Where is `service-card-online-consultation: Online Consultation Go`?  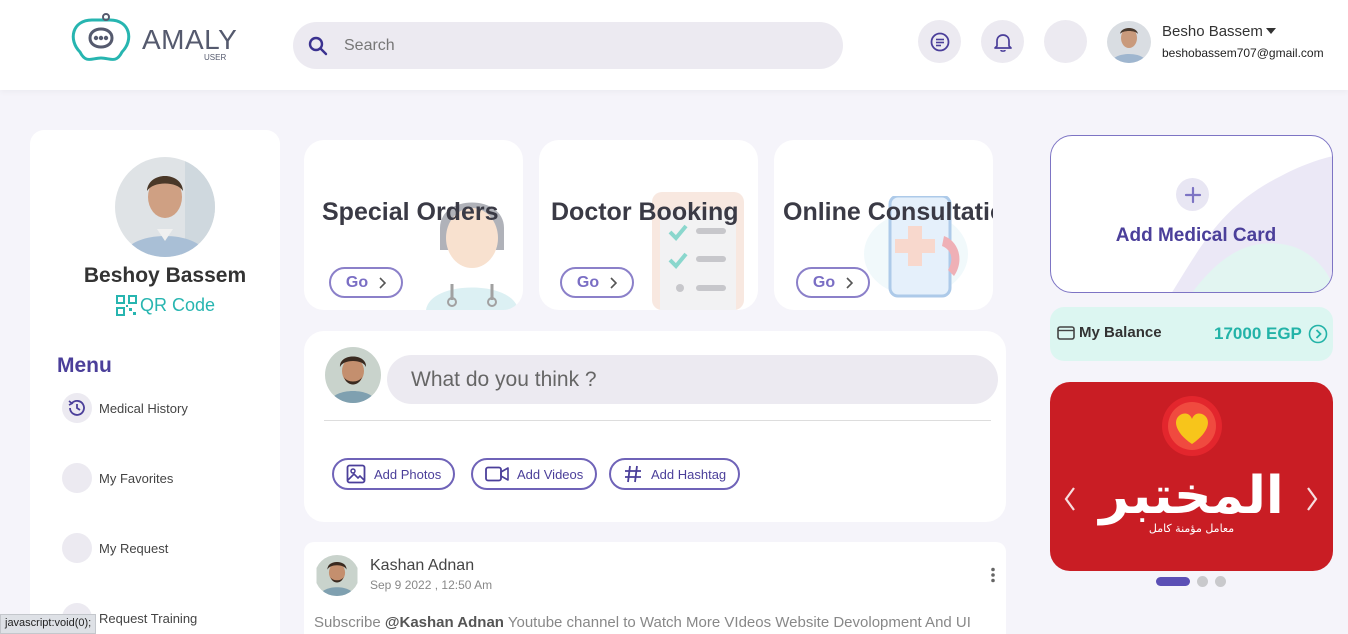 service-card-online-consultation: Online Consultation Go is located at coordinates (883, 225).